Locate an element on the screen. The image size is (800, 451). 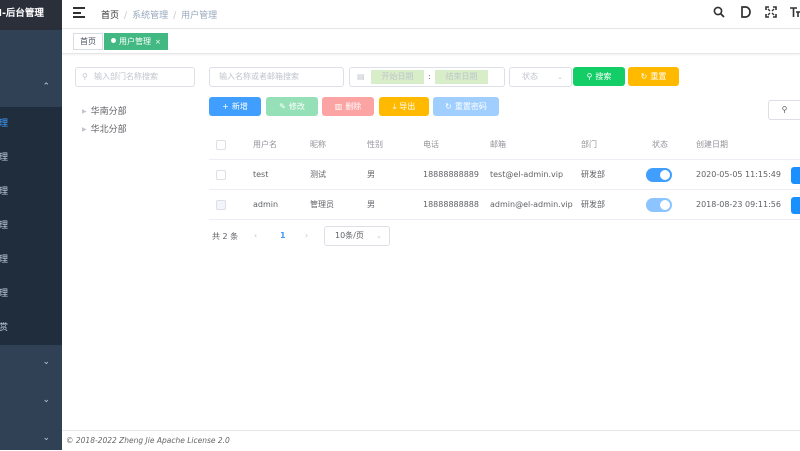
add-button-label: 新增 is located at coordinates (239, 106).